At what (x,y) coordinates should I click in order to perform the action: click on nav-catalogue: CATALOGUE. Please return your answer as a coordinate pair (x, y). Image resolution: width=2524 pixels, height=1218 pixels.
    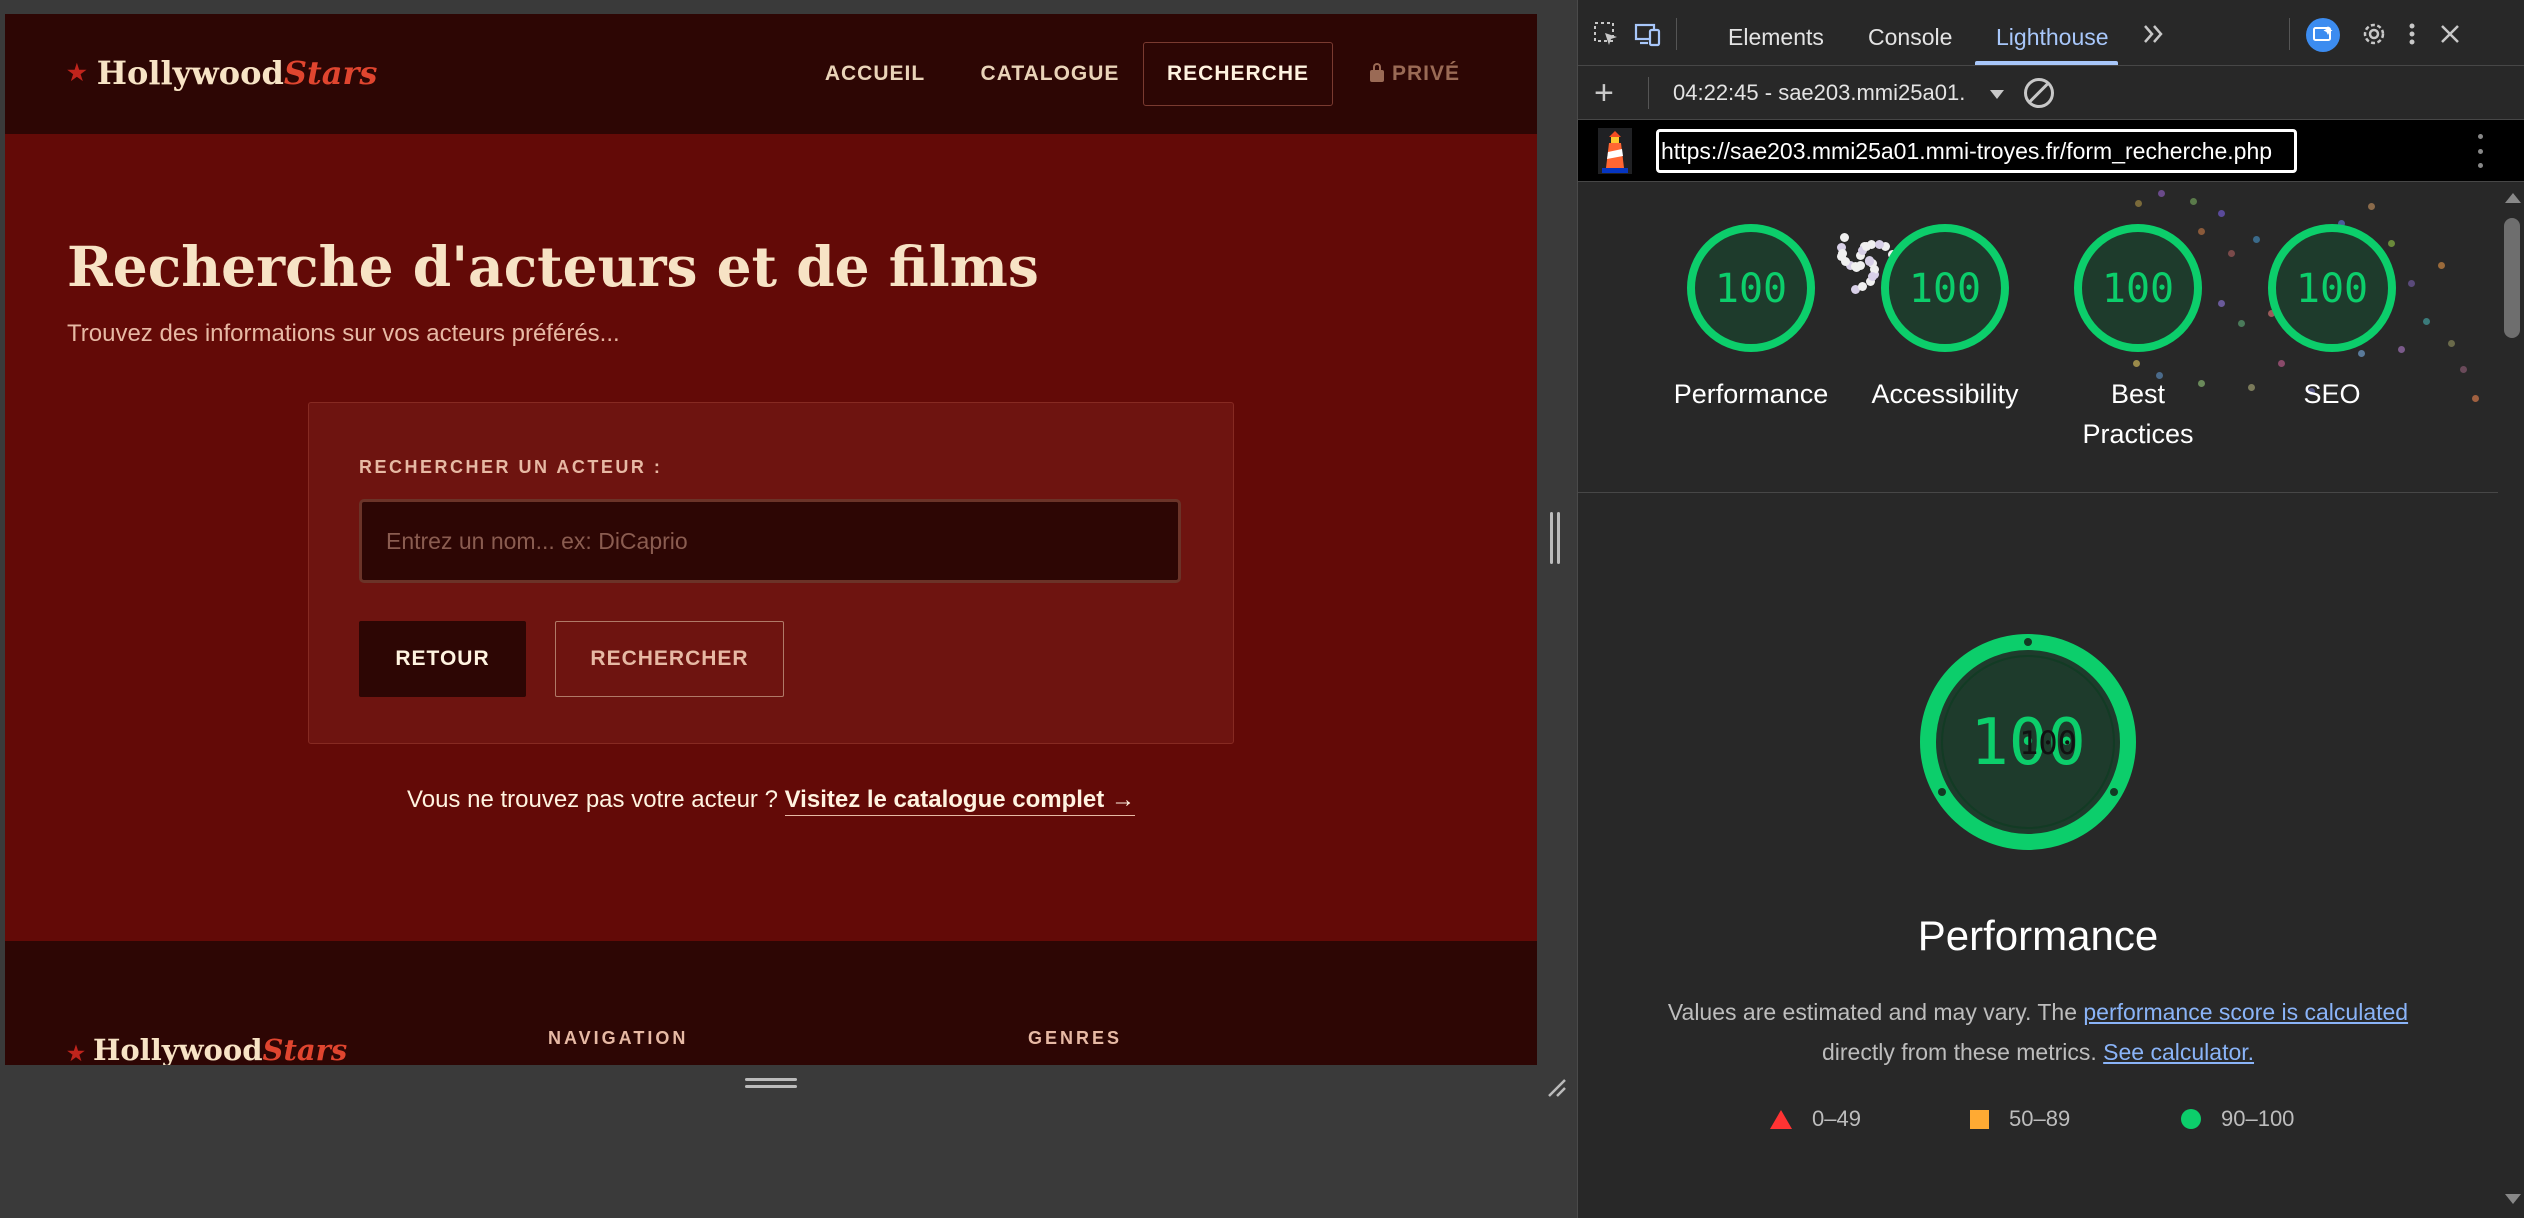
    Looking at the image, I should click on (1050, 74).